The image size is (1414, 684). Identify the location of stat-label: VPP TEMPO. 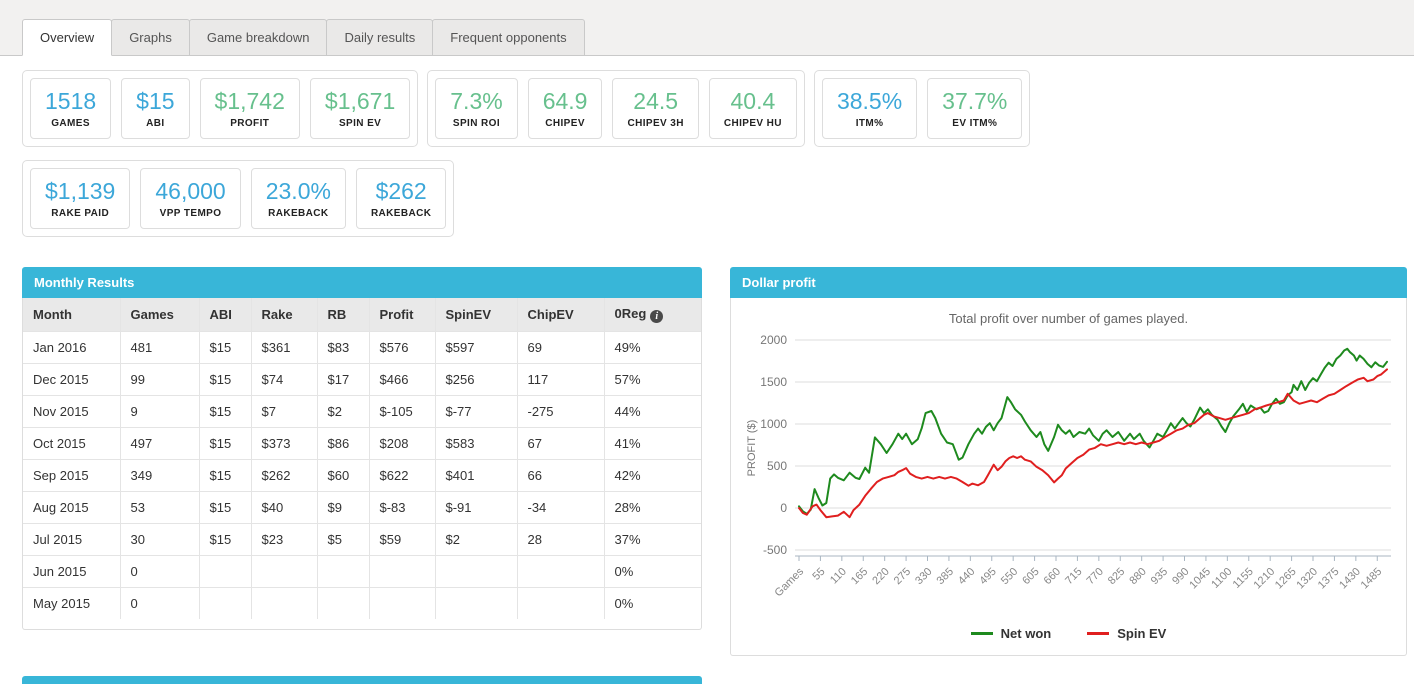
(190, 214).